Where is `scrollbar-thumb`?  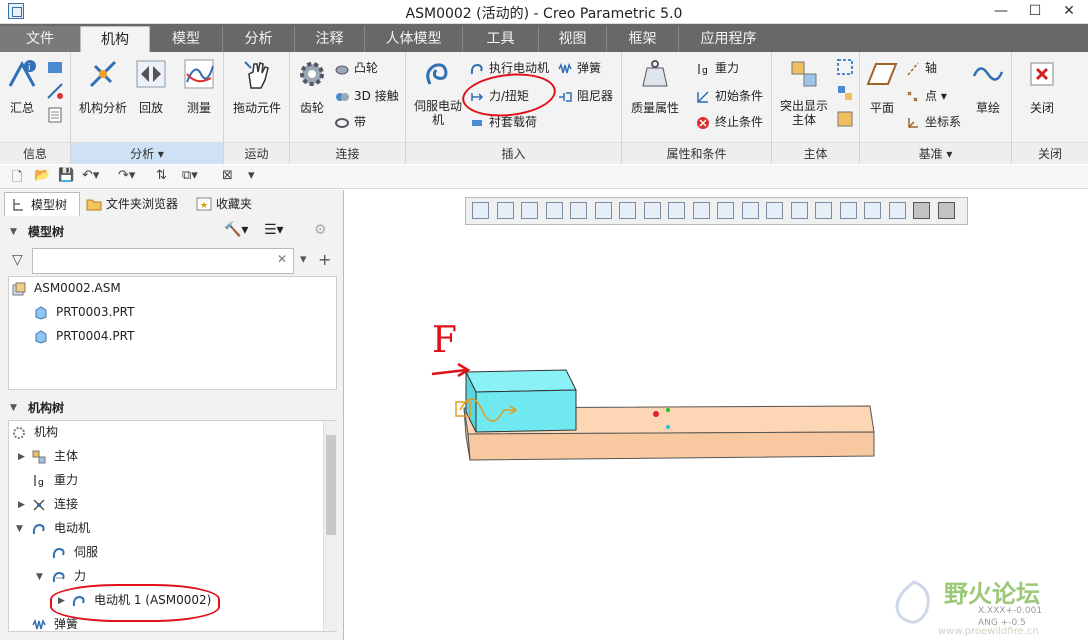 scrollbar-thumb is located at coordinates (331, 485).